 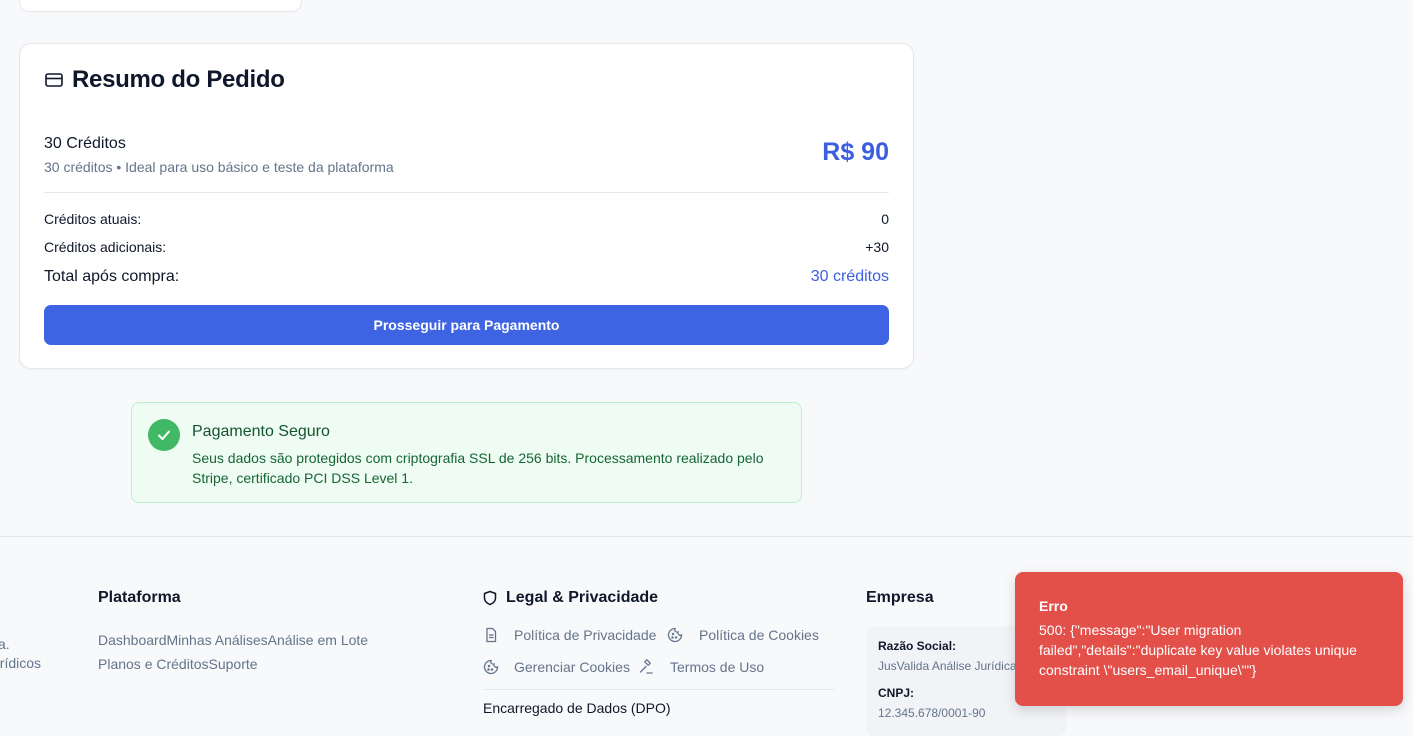 What do you see at coordinates (93, 219) in the screenshot?
I see `current-credits-label: Créditos atuais:` at bounding box center [93, 219].